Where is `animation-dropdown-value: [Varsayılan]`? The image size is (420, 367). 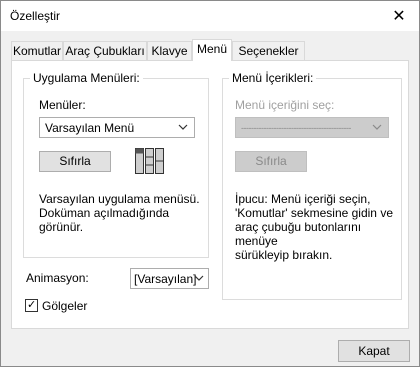 animation-dropdown-value: [Varsayılan] is located at coordinates (165, 279).